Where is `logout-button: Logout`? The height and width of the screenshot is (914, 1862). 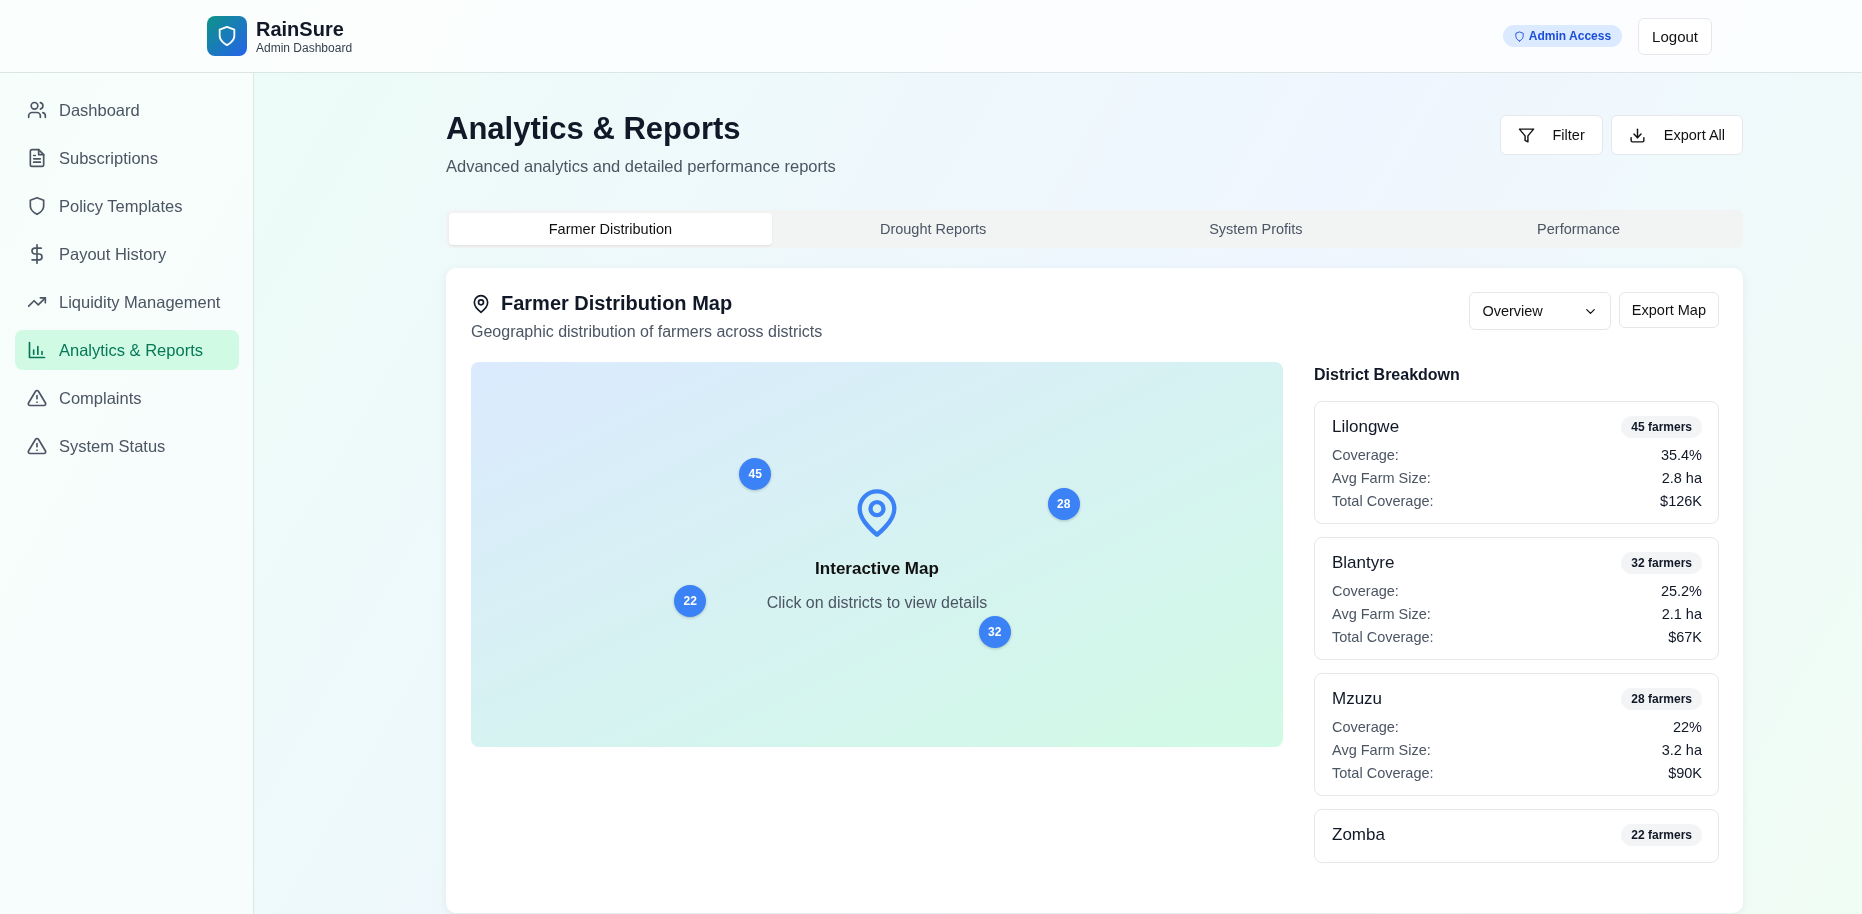
logout-button: Logout is located at coordinates (1675, 36).